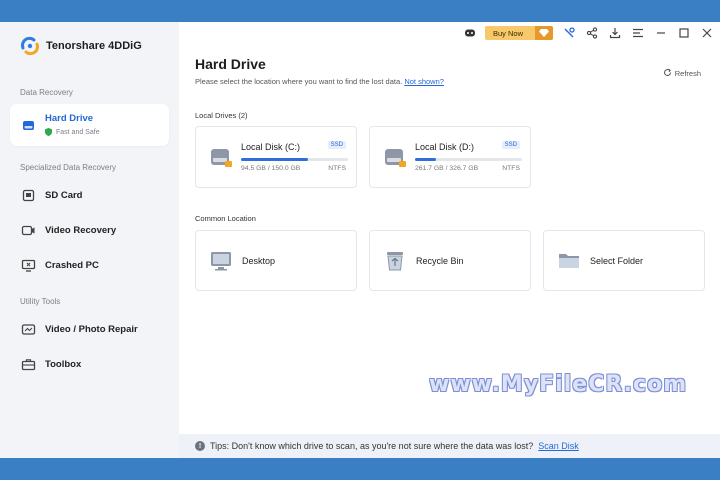  I want to click on location-label: Recycle Bin, so click(440, 260).